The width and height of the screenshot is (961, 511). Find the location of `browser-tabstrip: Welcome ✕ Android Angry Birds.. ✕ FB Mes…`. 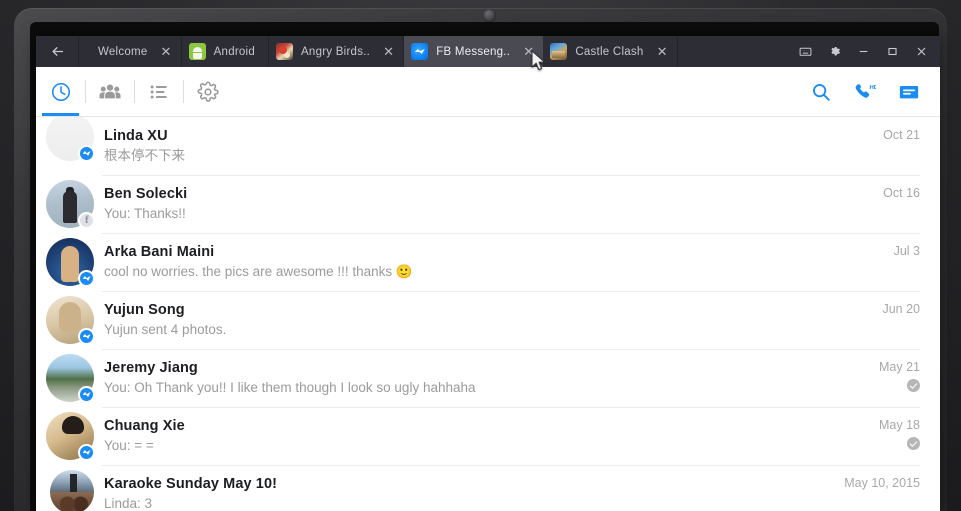

browser-tabstrip: Welcome ✕ Android Angry Birds.. ✕ FB Mes… is located at coordinates (488, 51).